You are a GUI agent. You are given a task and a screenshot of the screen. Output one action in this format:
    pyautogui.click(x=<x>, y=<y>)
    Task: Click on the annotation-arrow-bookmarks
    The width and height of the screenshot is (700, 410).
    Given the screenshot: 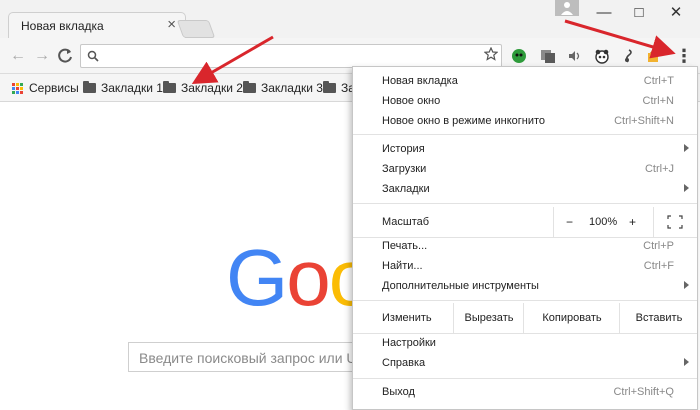 What is the action you would take?
    pyautogui.click(x=232, y=60)
    